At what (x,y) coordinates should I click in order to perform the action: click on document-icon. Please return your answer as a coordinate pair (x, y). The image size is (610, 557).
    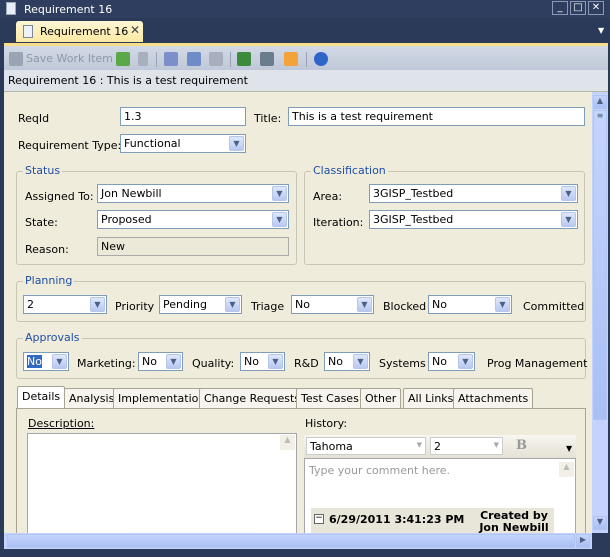
    Looking at the image, I should click on (11, 8).